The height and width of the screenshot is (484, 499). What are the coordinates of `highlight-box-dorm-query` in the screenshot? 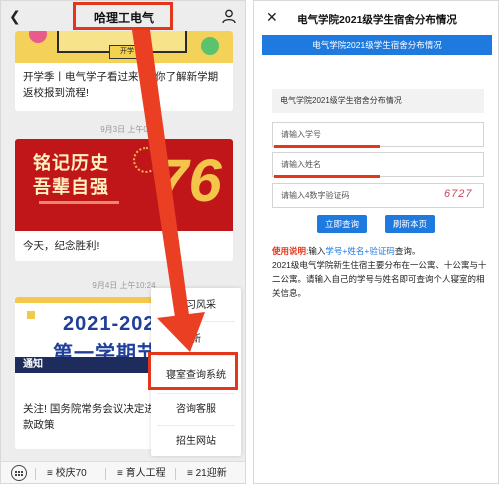 It's located at (193, 371).